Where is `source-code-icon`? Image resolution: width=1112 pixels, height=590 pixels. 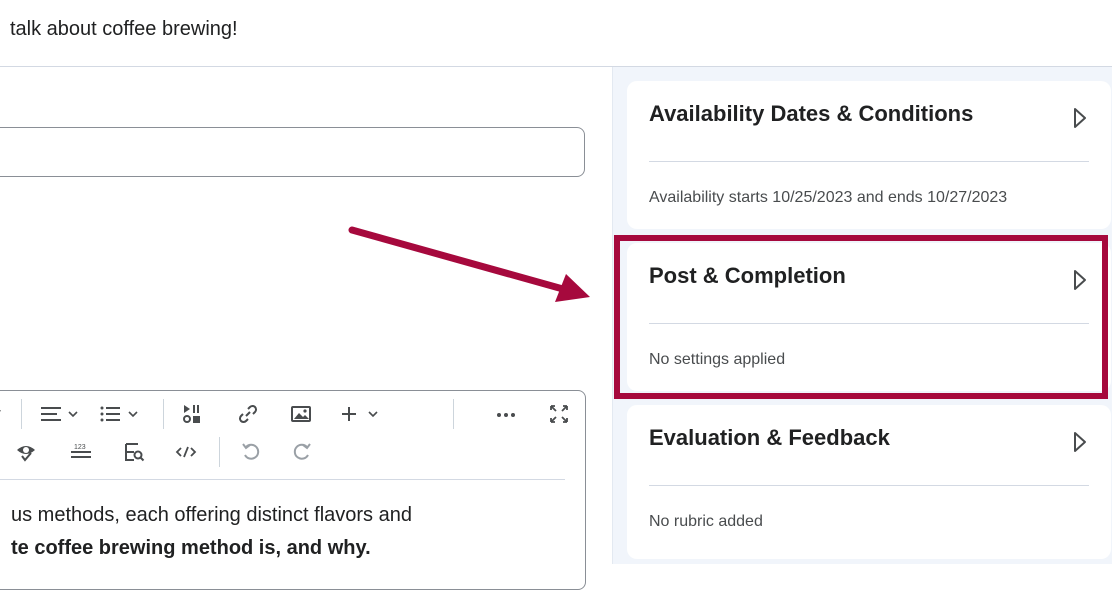 source-code-icon is located at coordinates (186, 452).